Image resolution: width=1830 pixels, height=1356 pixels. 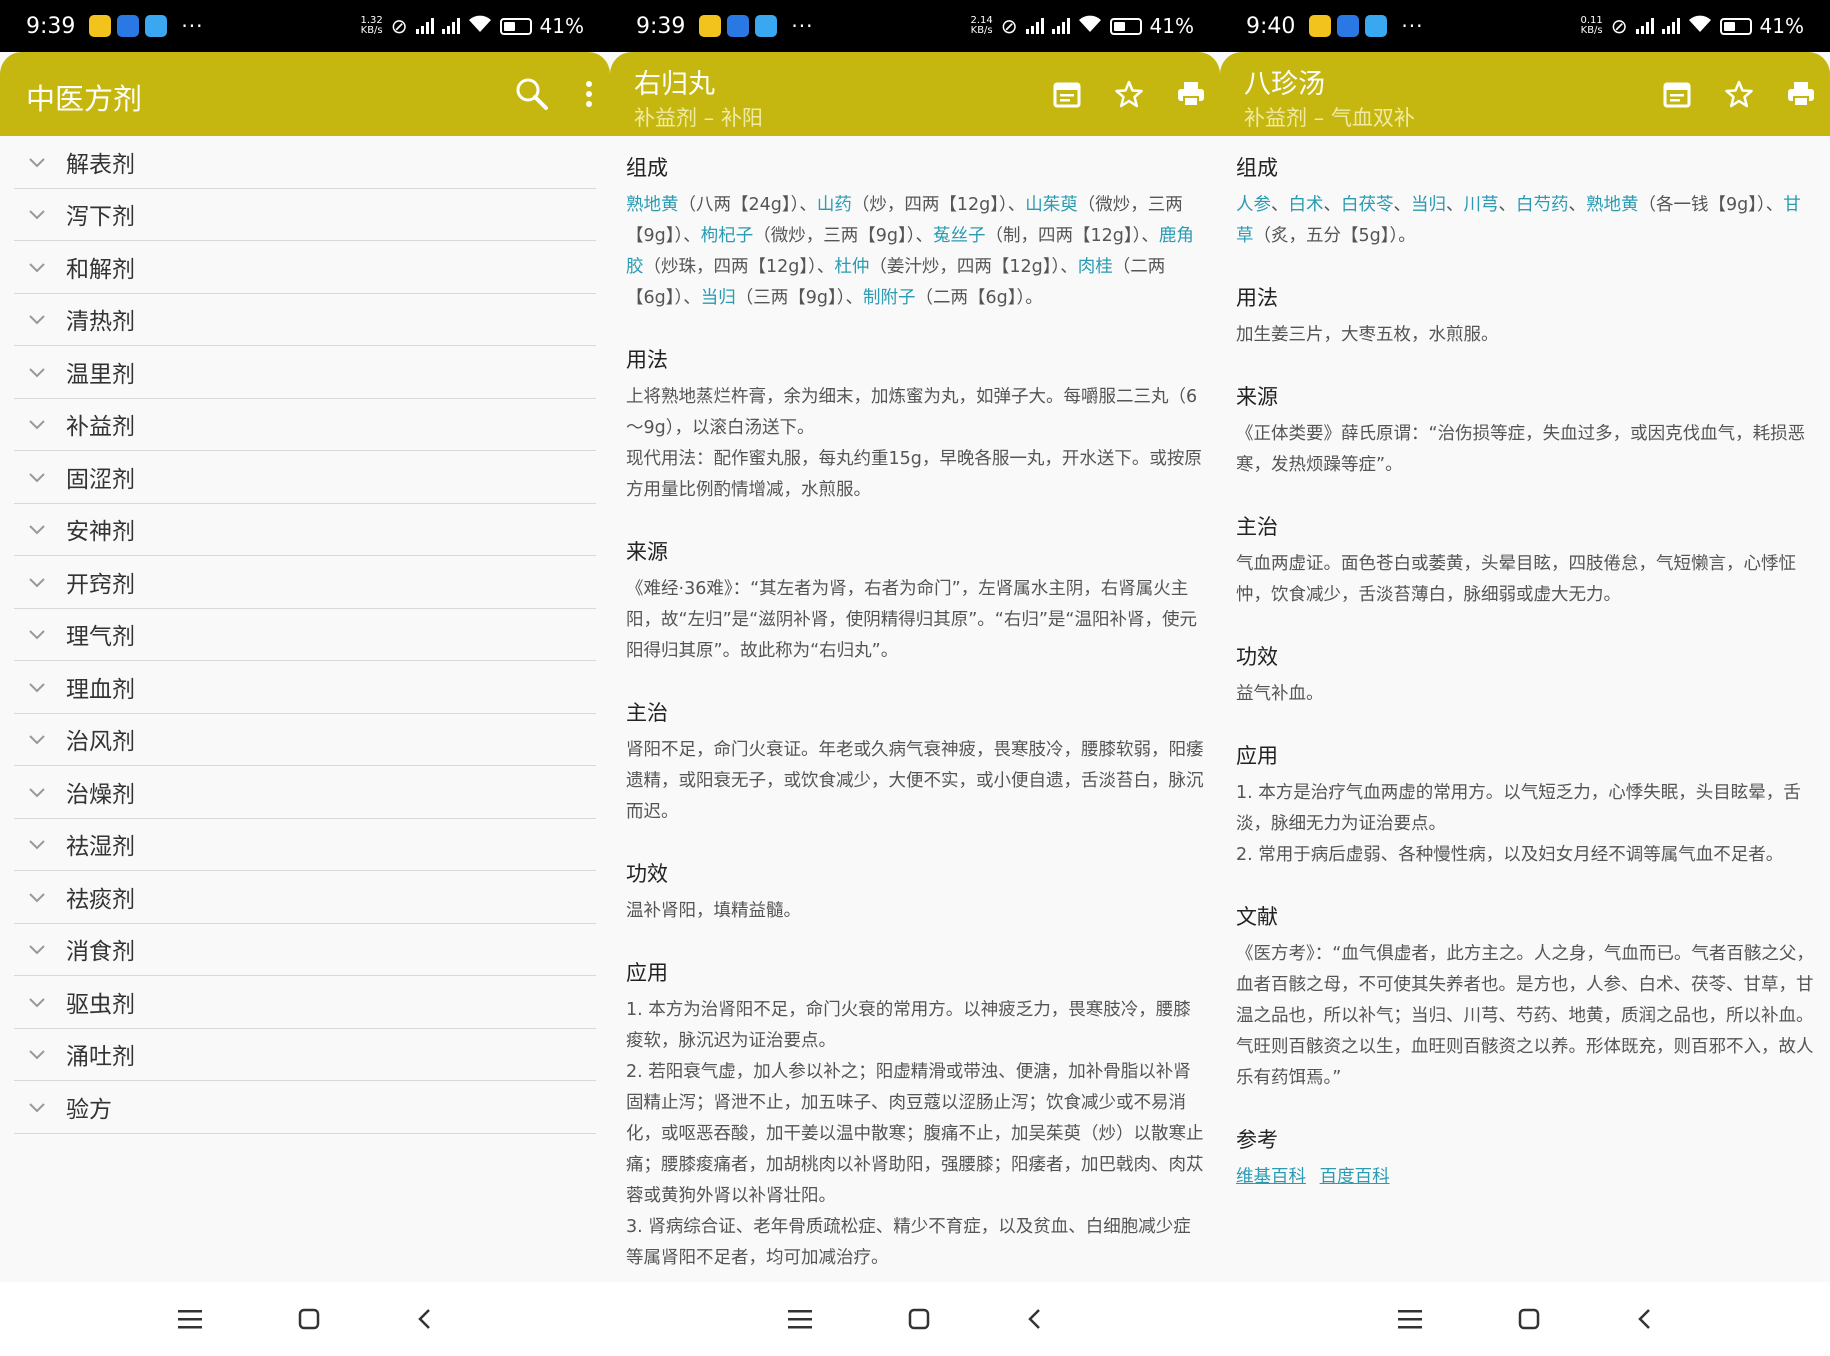 I want to click on herb-dosage: （姜汁炒，四两【12g】）、, so click(x=973, y=267).